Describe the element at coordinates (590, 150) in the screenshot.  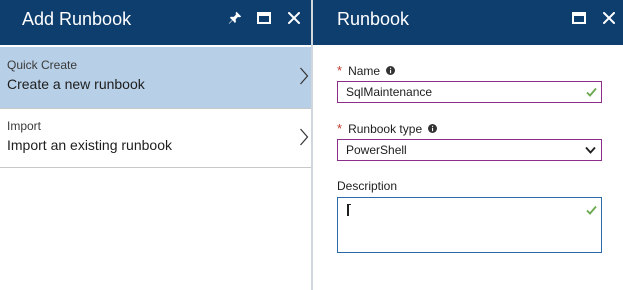
I see `chevron-down-icon` at that location.